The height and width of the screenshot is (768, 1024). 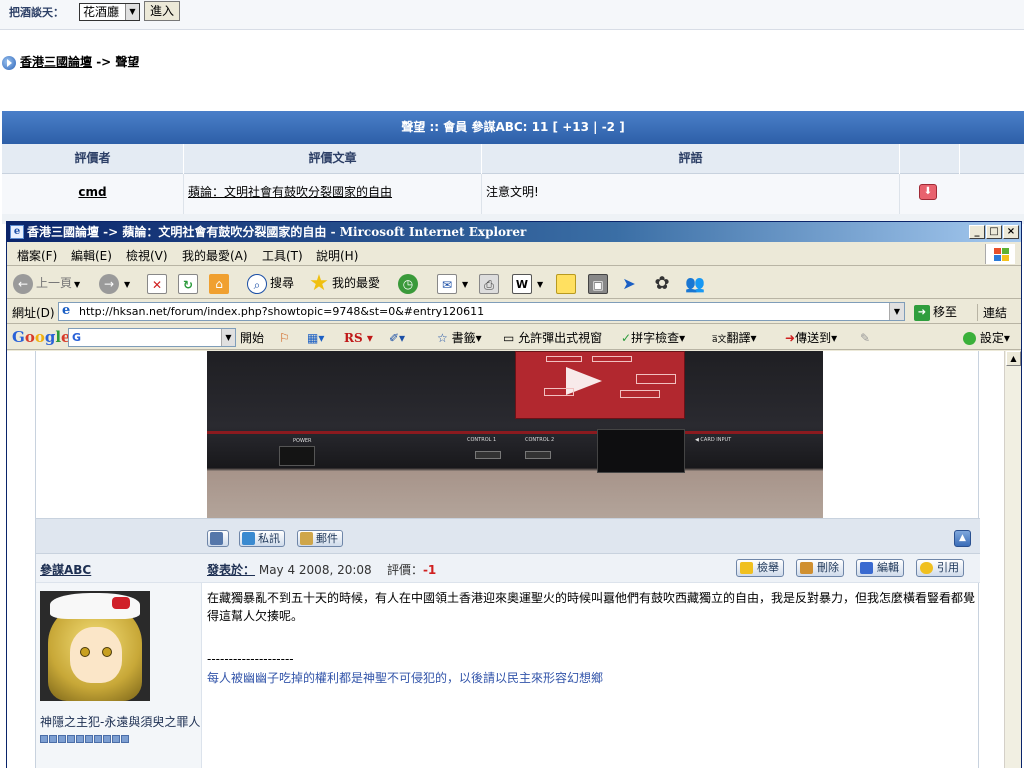 What do you see at coordinates (653, 338) in the screenshot?
I see `spell-check-button: ✓拼字檢查▾` at bounding box center [653, 338].